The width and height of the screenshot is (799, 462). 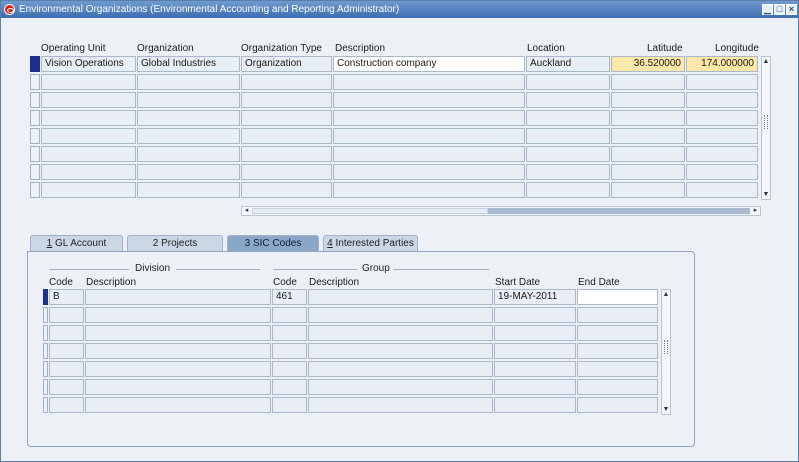 I want to click on scroll-right-icon: ▸, so click(x=755, y=211).